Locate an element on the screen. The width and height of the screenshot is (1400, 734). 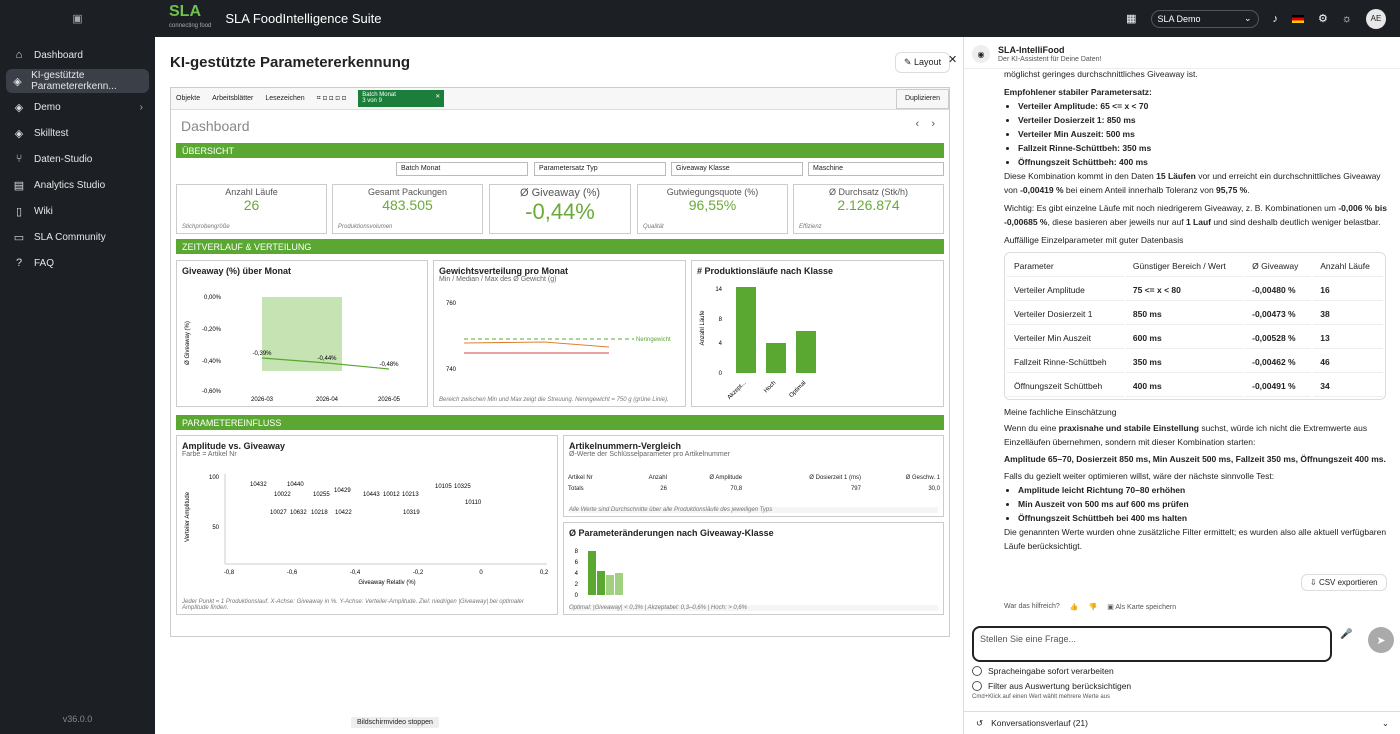
x-tick: -0,2 is located at coordinates (418, 573).